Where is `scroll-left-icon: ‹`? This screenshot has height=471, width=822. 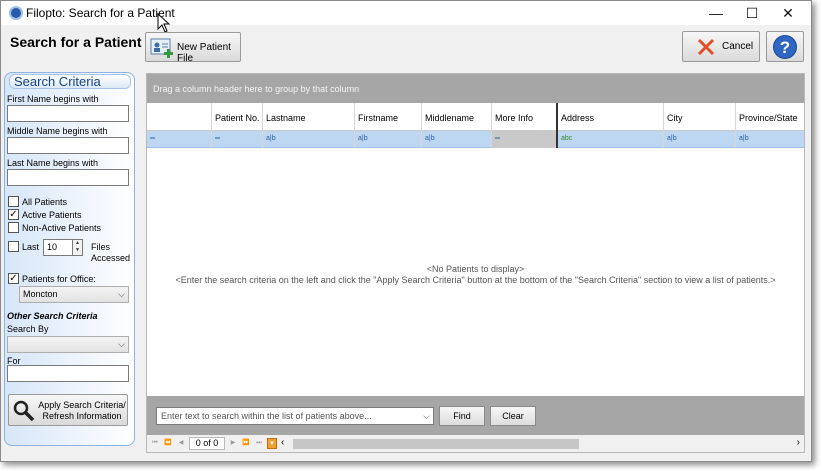
scroll-left-icon: ‹ is located at coordinates (282, 442).